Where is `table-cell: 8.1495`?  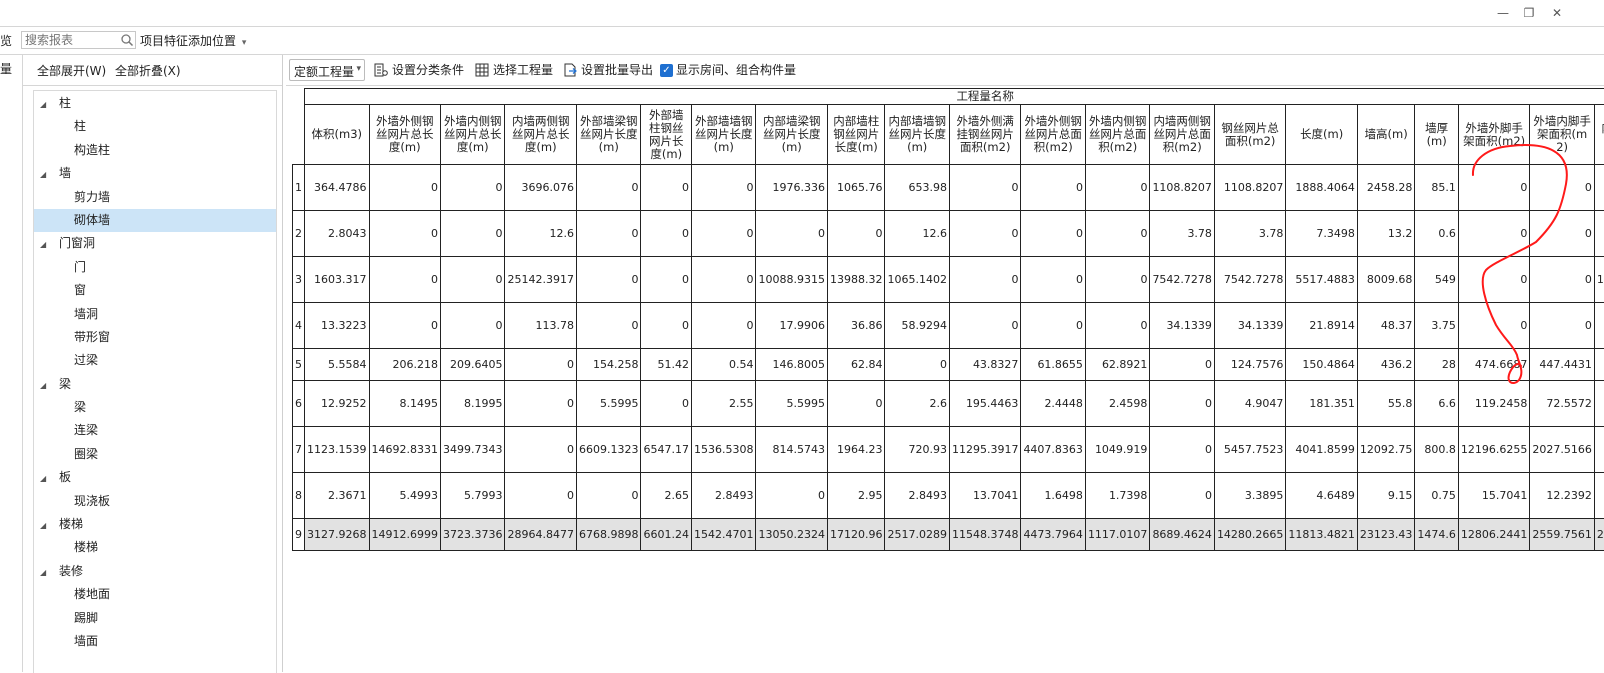
table-cell: 8.1495 is located at coordinates (404, 404).